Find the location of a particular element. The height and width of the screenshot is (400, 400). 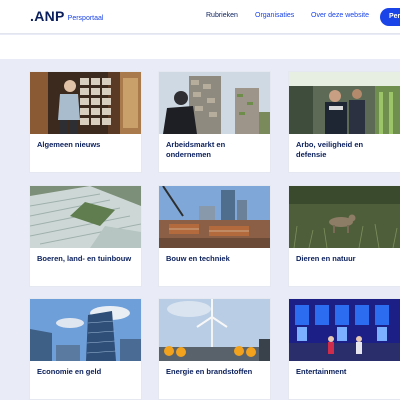

category-label: Arbo, veiligheid en defensie is located at coordinates (330, 149).